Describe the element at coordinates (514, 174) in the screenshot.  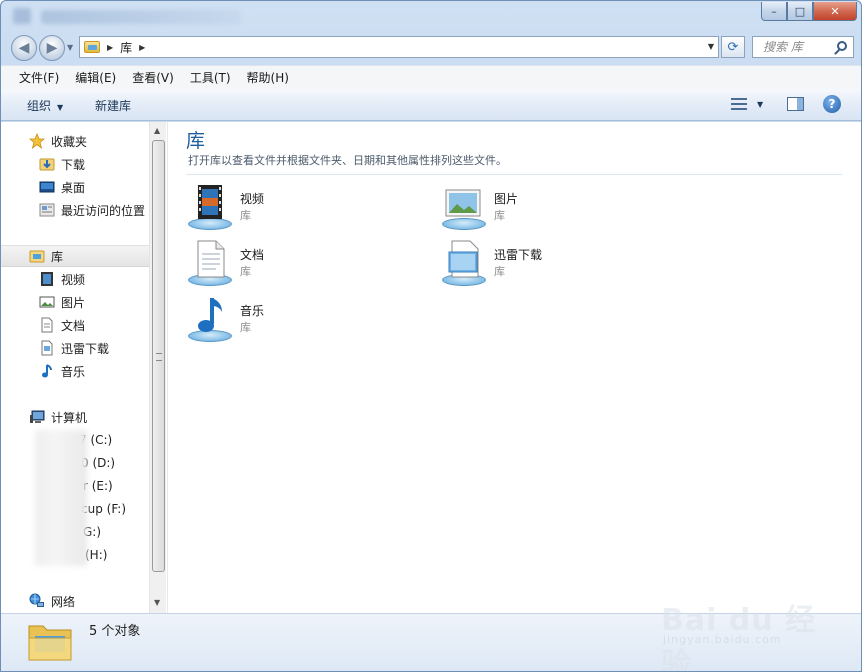
I see `header-divider` at that location.